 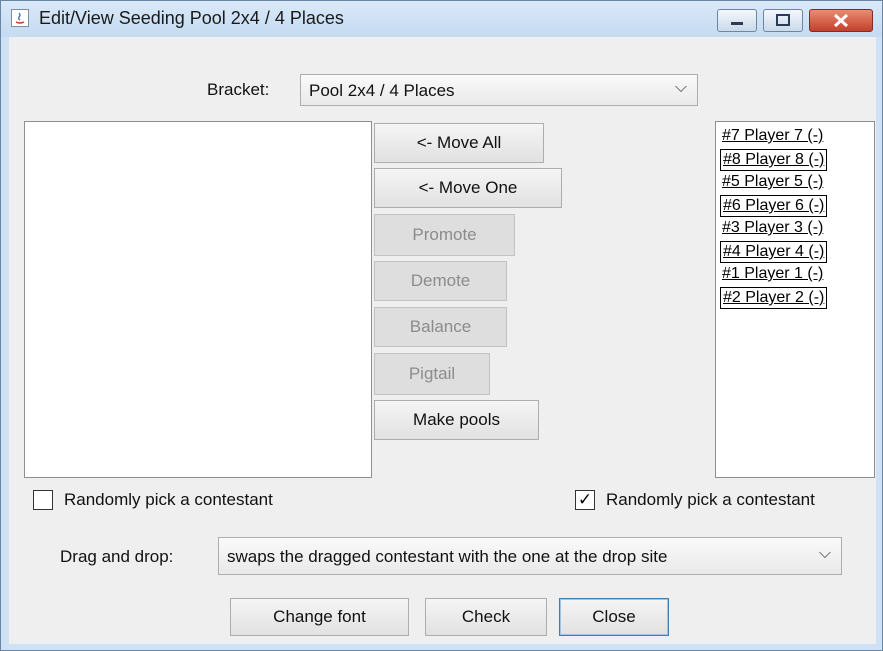 I want to click on close-icon, so click(x=841, y=20).